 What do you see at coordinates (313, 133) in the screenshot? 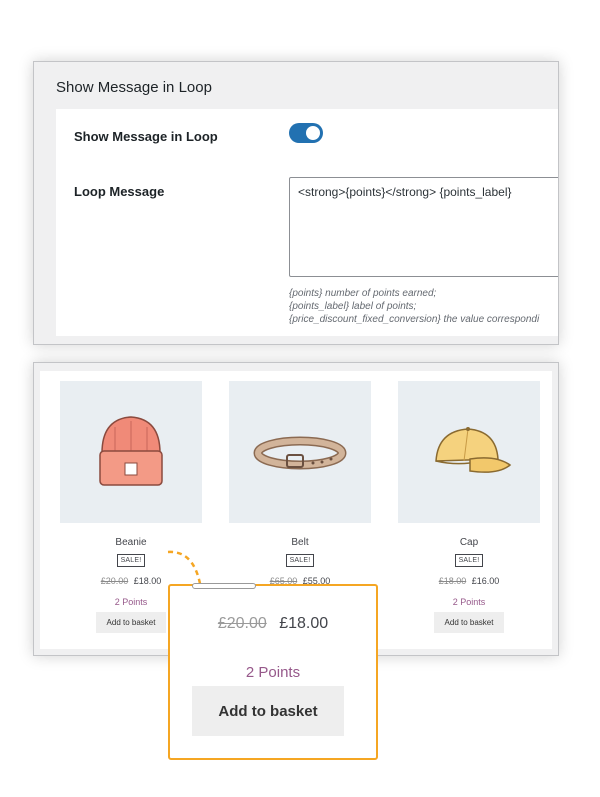
I see `toggle-knob` at bounding box center [313, 133].